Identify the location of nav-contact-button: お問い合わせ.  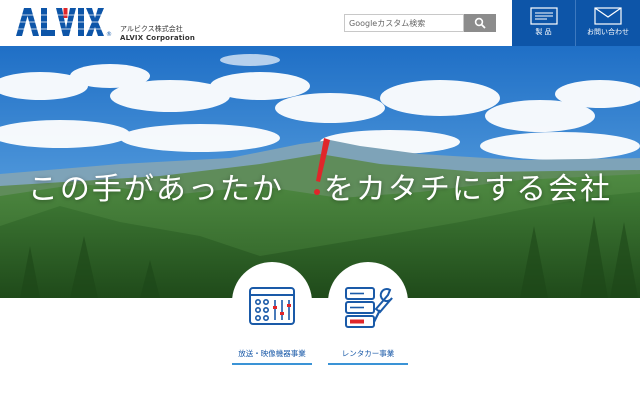
(608, 23).